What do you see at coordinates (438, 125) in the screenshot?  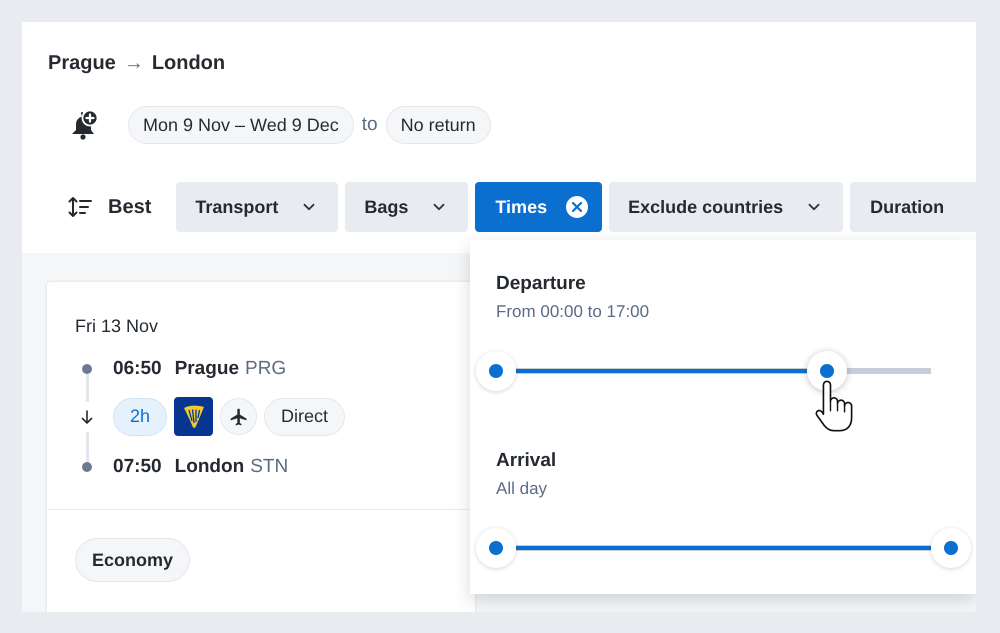 I see `return-chip: No return` at bounding box center [438, 125].